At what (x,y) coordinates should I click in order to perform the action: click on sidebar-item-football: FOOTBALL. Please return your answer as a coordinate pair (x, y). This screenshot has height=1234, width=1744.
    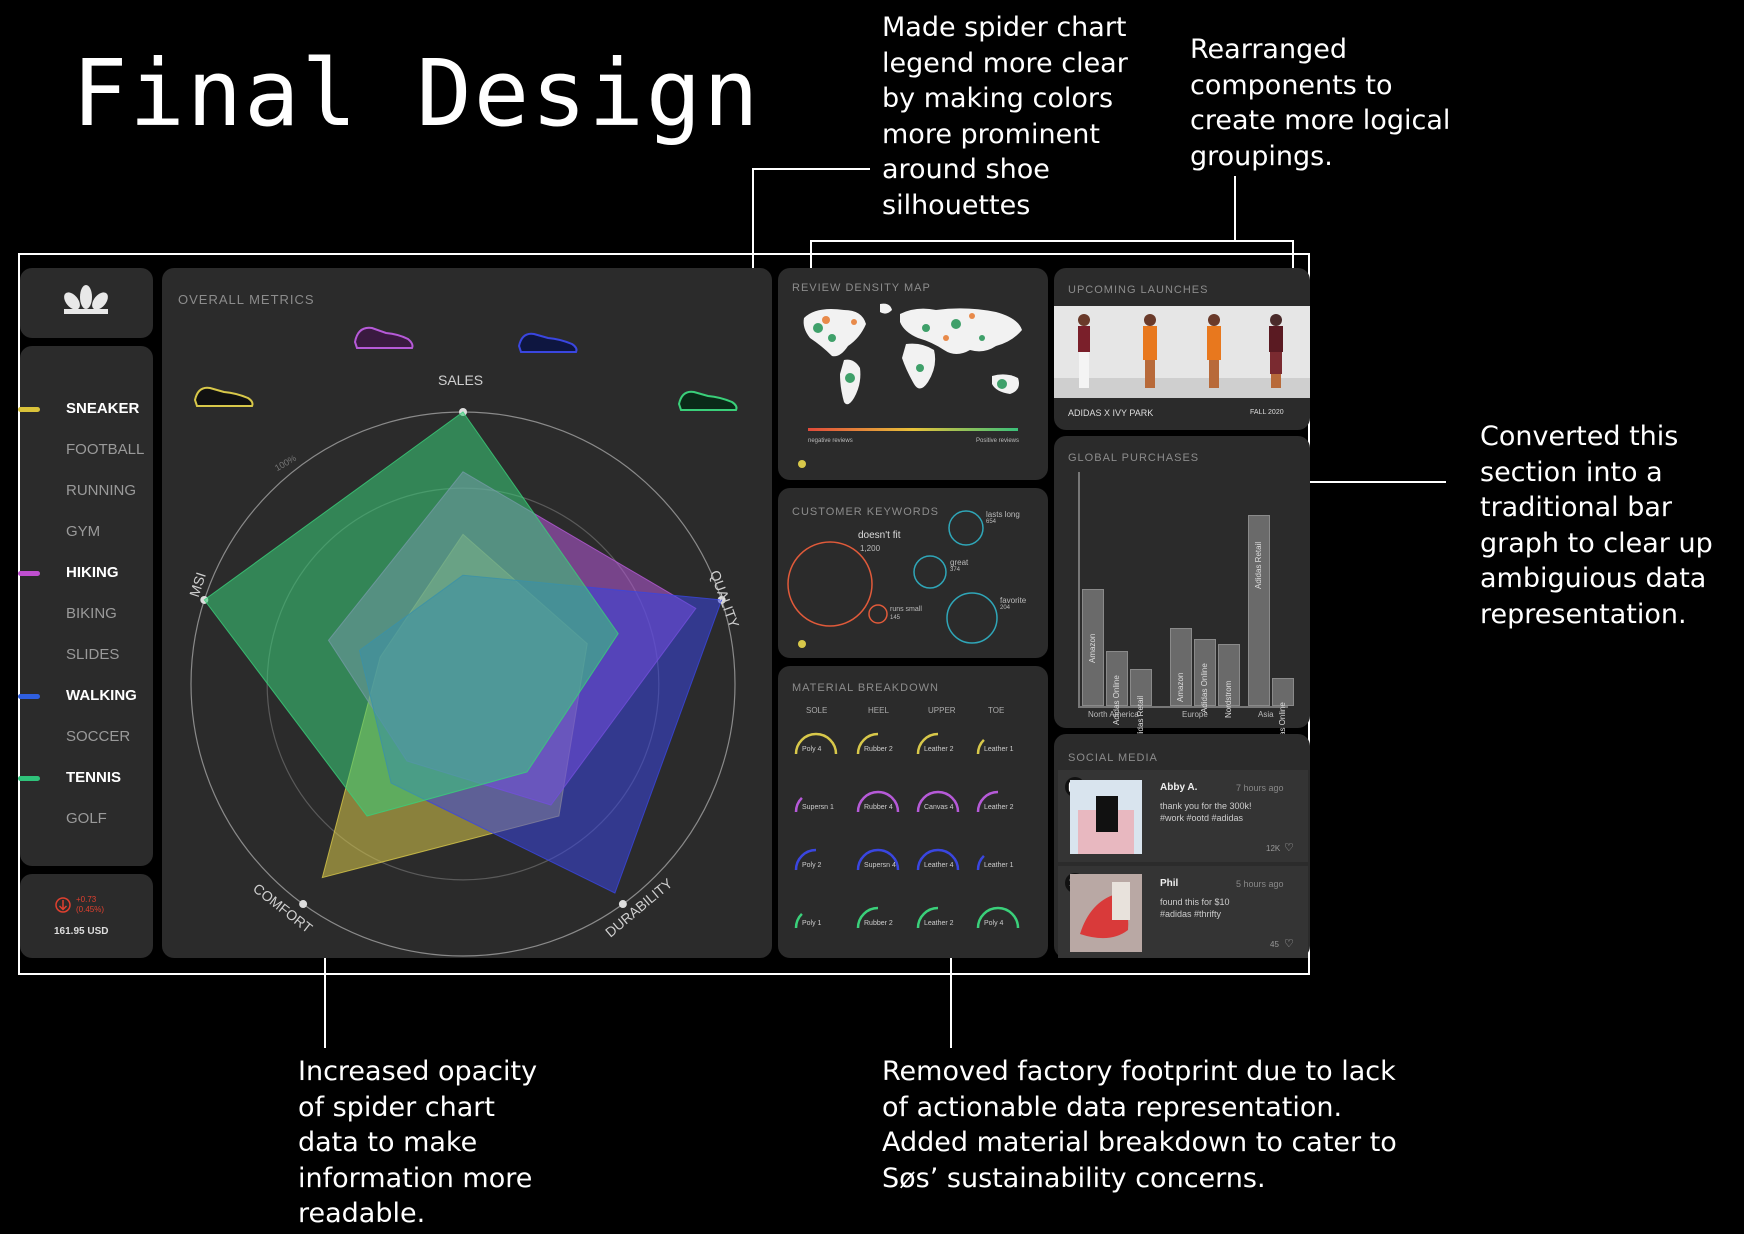
    Looking at the image, I should click on (105, 449).